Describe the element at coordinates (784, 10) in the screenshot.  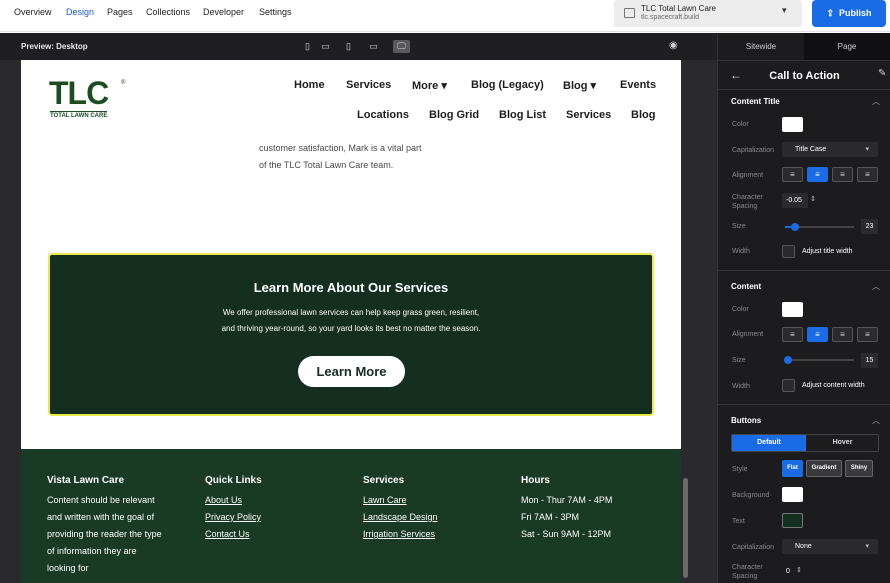
I see `chevron-down-icon: ▾` at that location.